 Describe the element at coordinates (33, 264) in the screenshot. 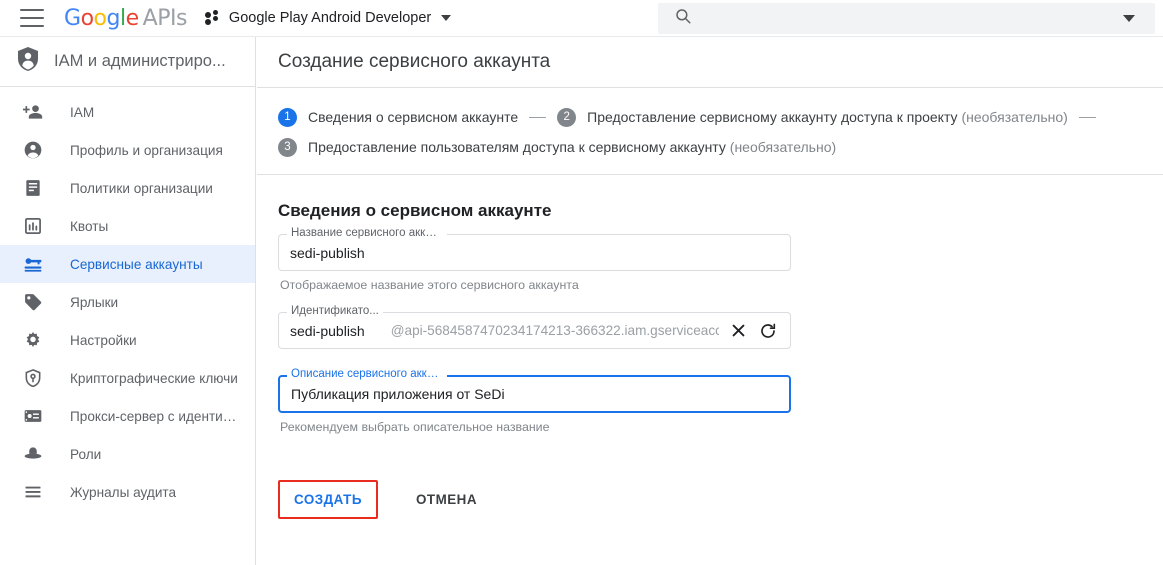

I see `service-account-key-icon` at that location.